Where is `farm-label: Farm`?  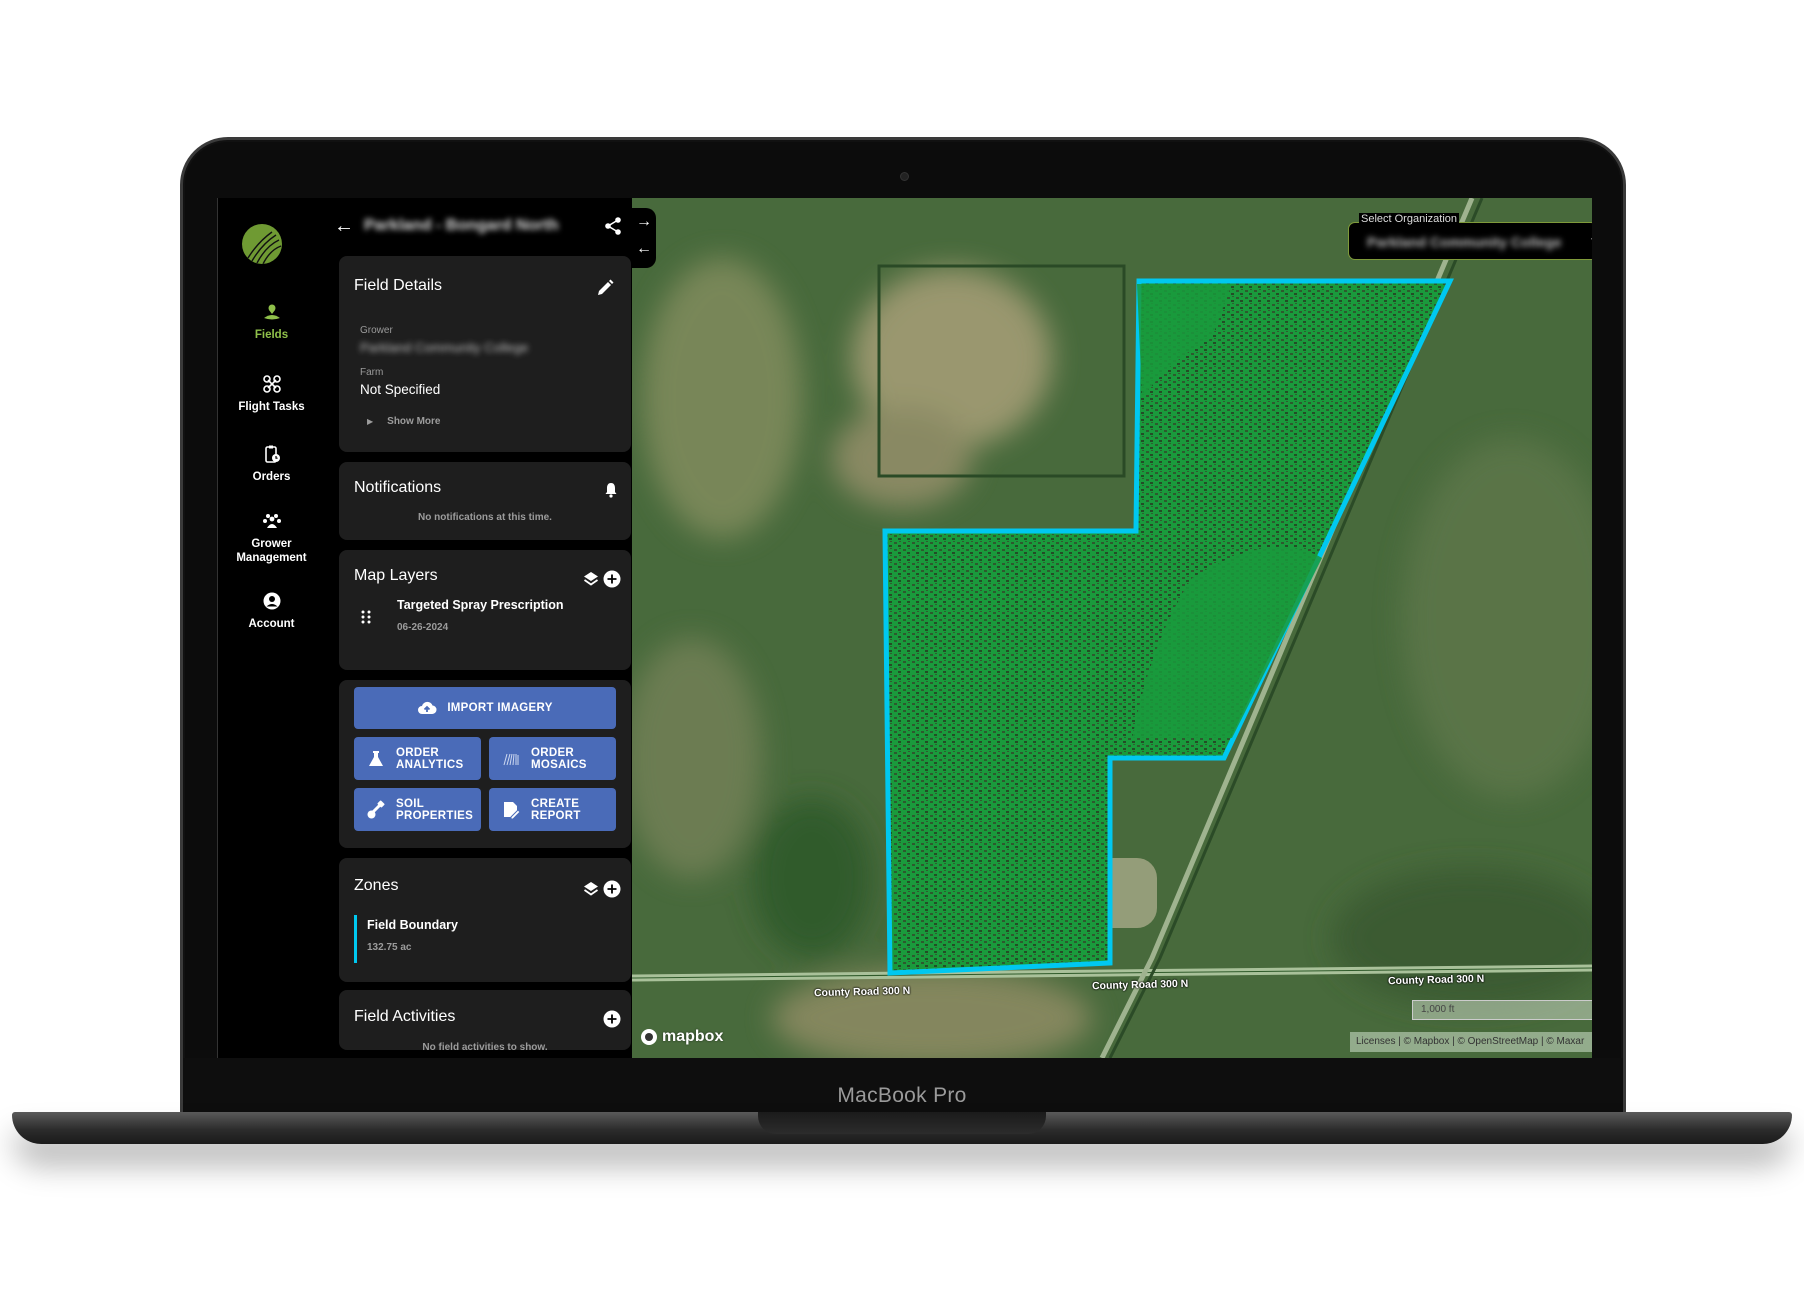 farm-label: Farm is located at coordinates (372, 372).